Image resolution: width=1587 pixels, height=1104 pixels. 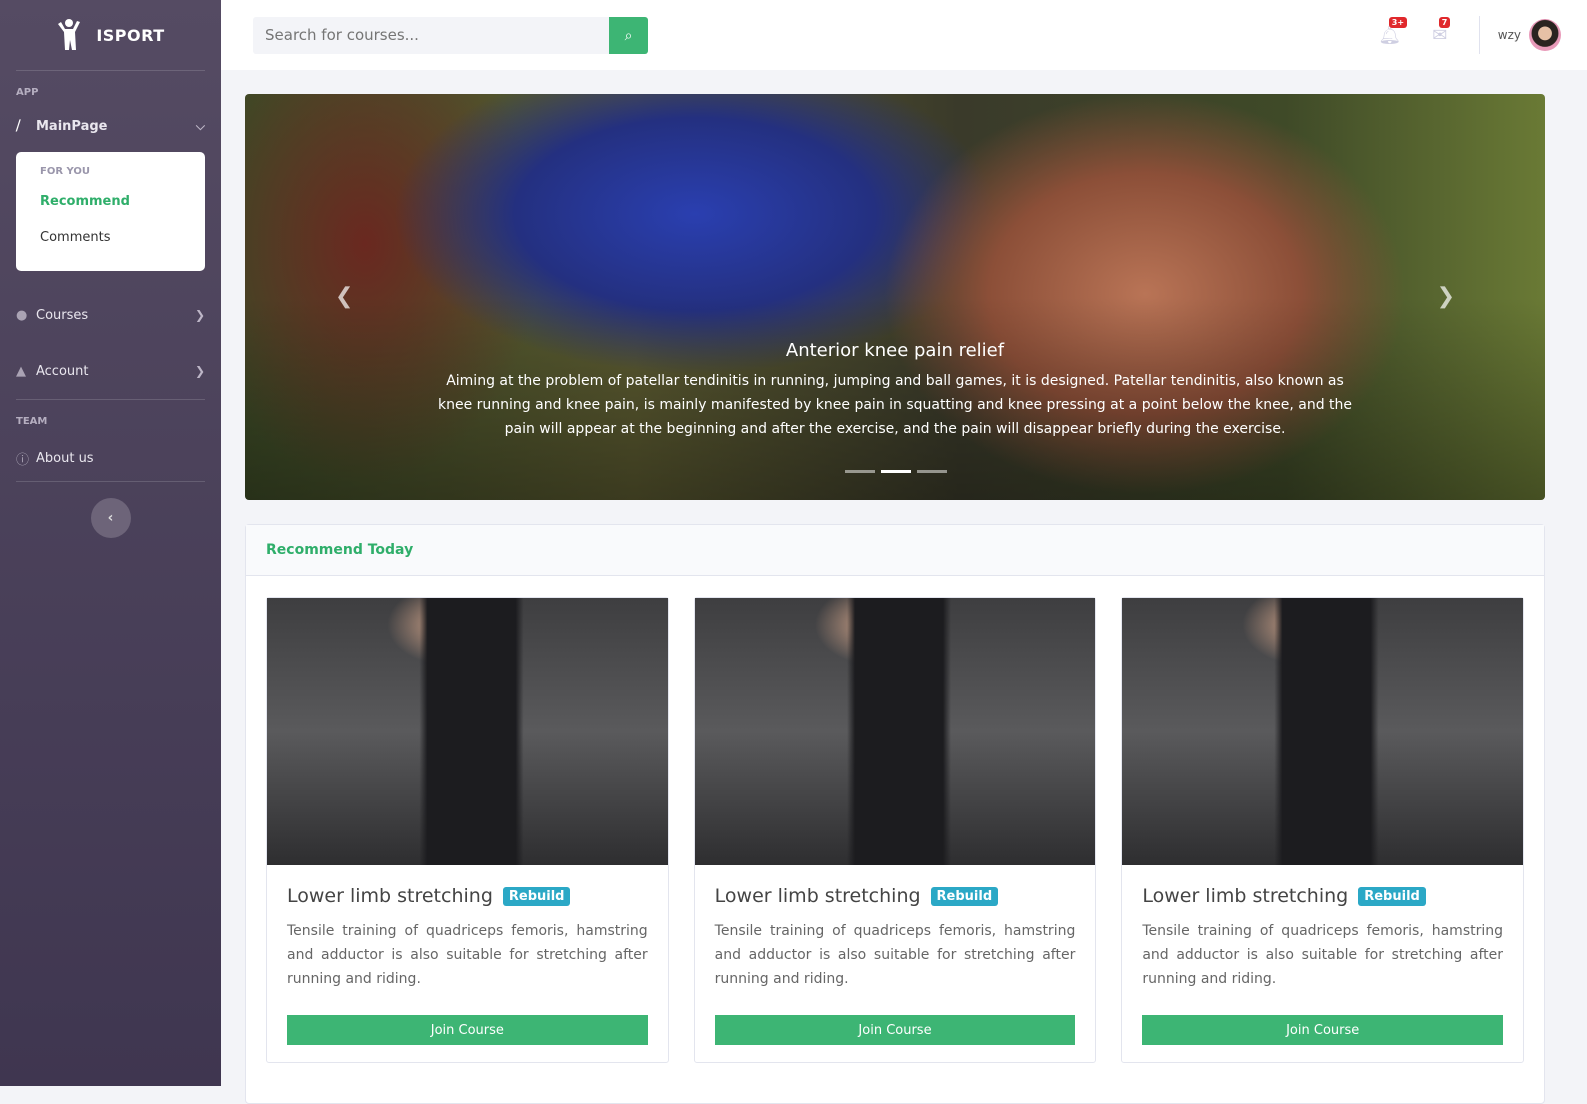 What do you see at coordinates (1545, 35) in the screenshot?
I see `avatar` at bounding box center [1545, 35].